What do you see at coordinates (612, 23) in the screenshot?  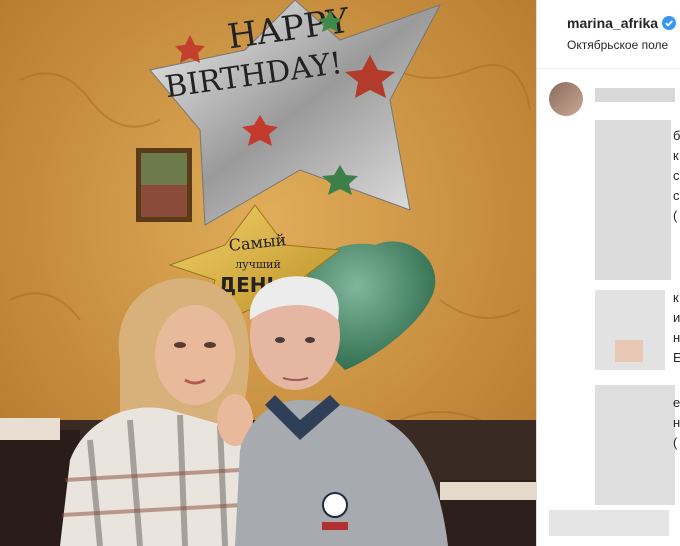 I see `username-link: marina_afrika` at bounding box center [612, 23].